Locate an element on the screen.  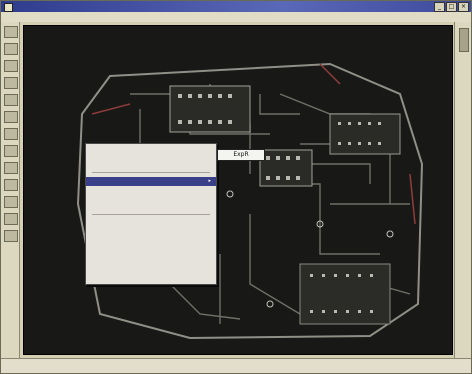
close-button: × is located at coordinates (463, 7).